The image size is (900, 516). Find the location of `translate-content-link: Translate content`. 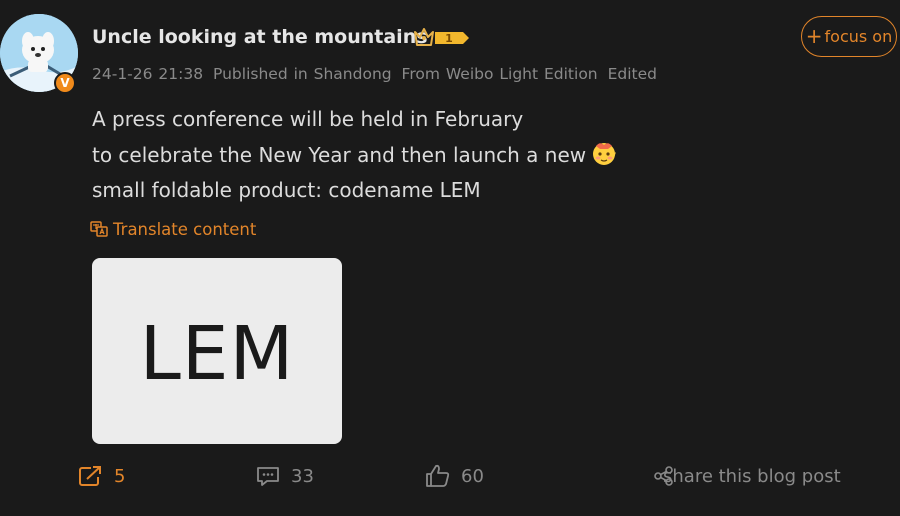

translate-content-link: Translate content is located at coordinates (173, 229).